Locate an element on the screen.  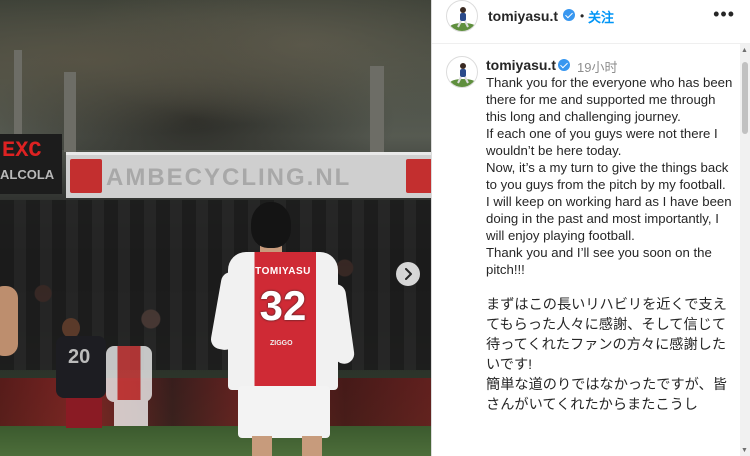
post-header: tomiyasu.t • 关注 ••• is located at coordinates (591, 22).